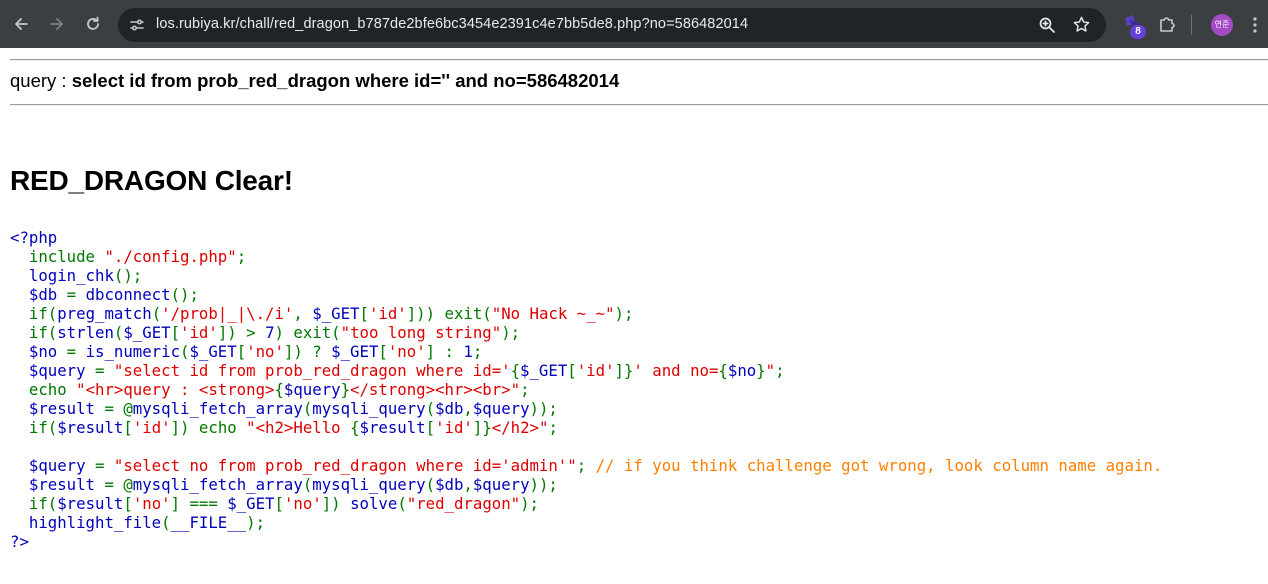 This screenshot has width=1268, height=584. Describe the element at coordinates (586, 256) in the screenshot. I see `code-line: include "./config.php";` at that location.